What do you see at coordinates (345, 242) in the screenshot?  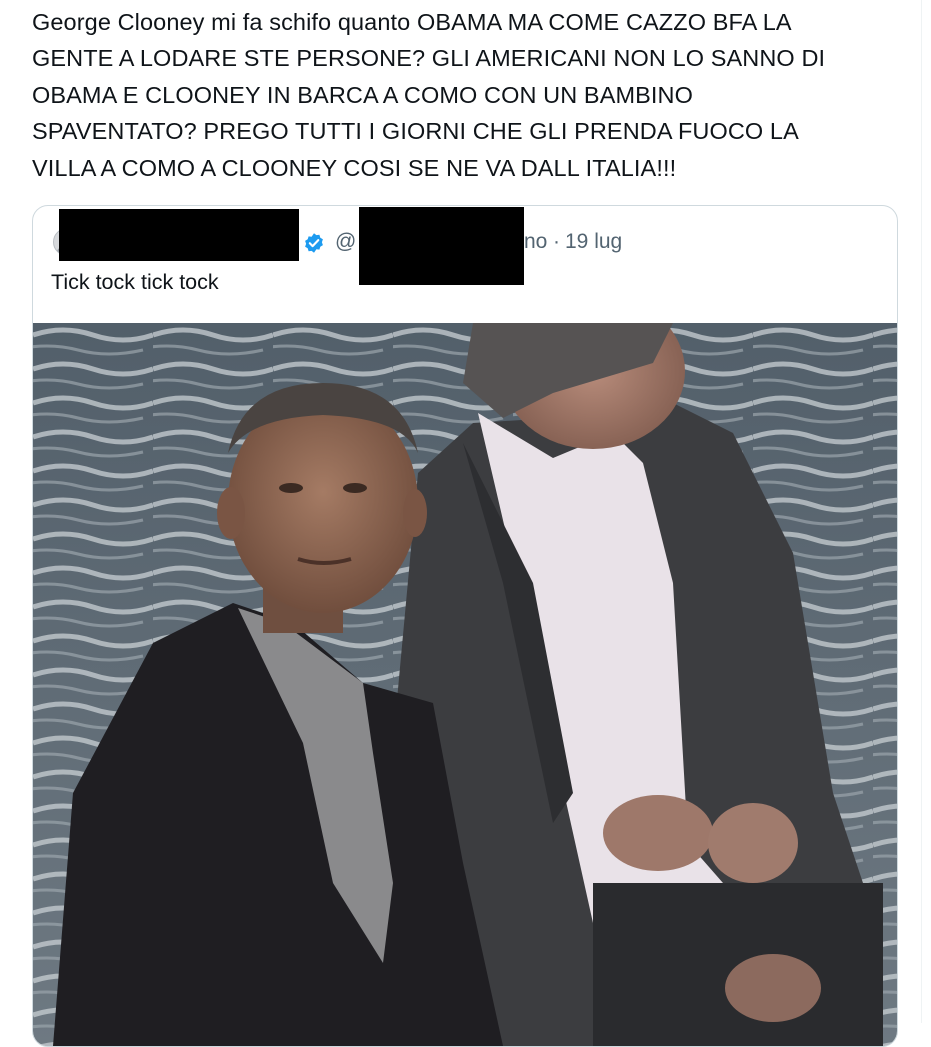 I see `handle-prefix: @` at bounding box center [345, 242].